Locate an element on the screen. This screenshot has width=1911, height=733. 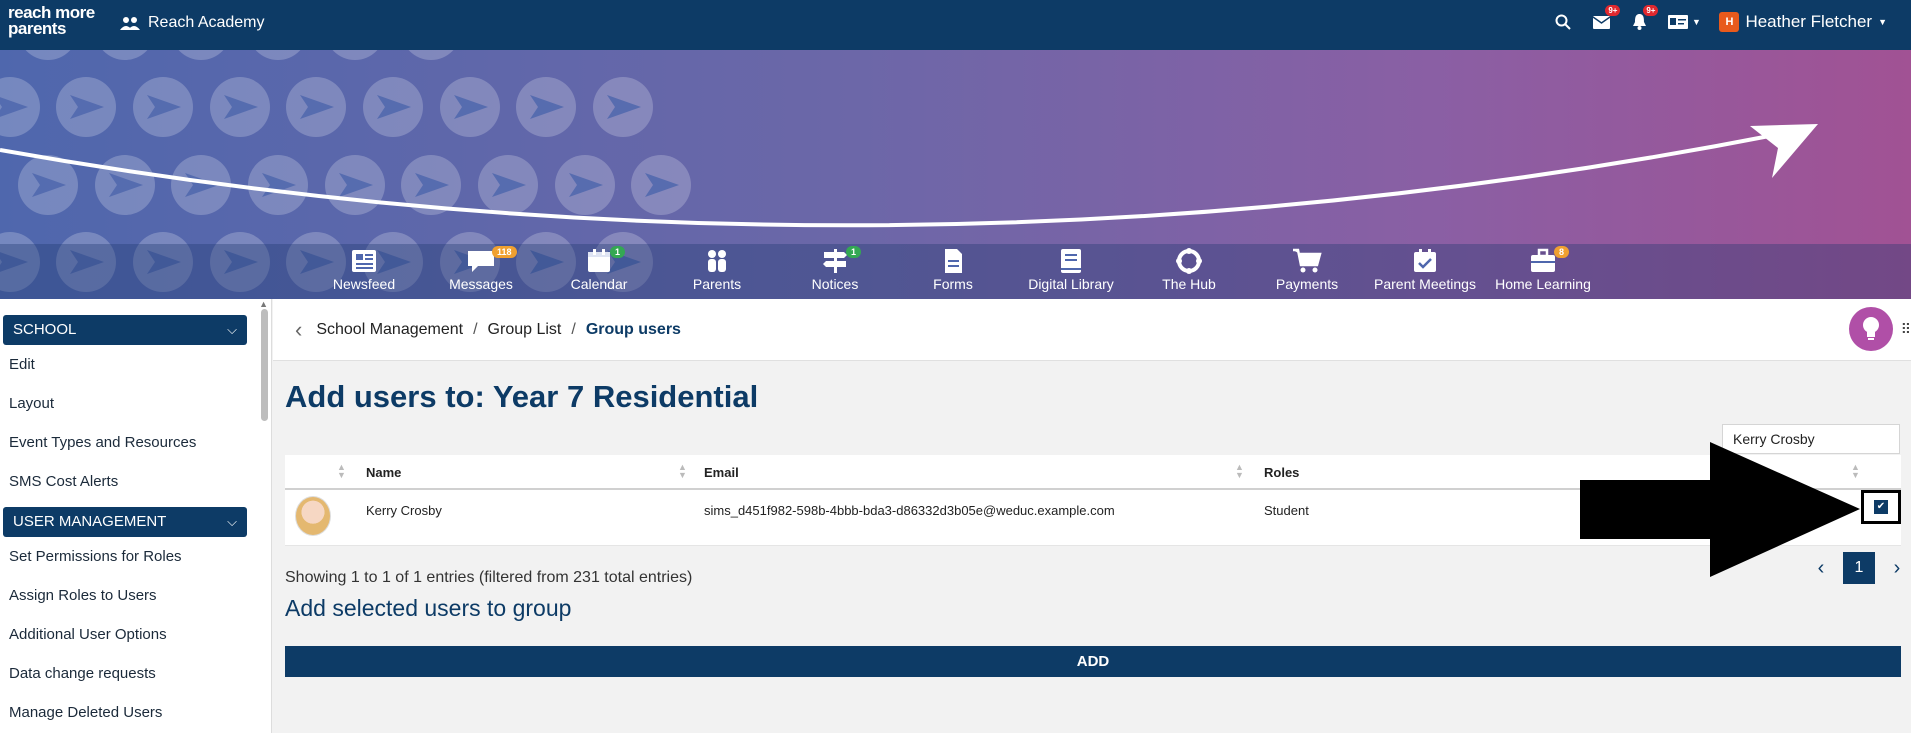
envelope-icon is located at coordinates (1601, 22).